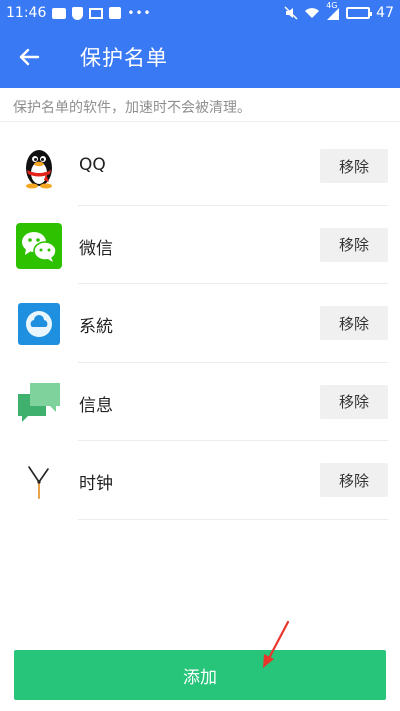 This screenshot has width=400, height=711. What do you see at coordinates (333, 10) in the screenshot?
I see `signal-icon: 4G` at bounding box center [333, 10].